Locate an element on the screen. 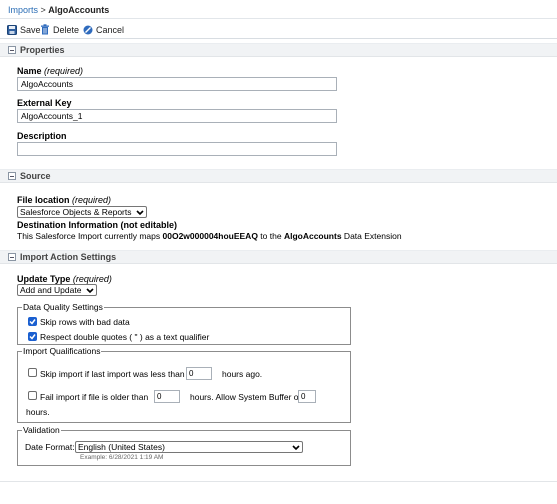 The width and height of the screenshot is (557, 504). dest-id: 00O2w000004houEEAQ is located at coordinates (210, 236).